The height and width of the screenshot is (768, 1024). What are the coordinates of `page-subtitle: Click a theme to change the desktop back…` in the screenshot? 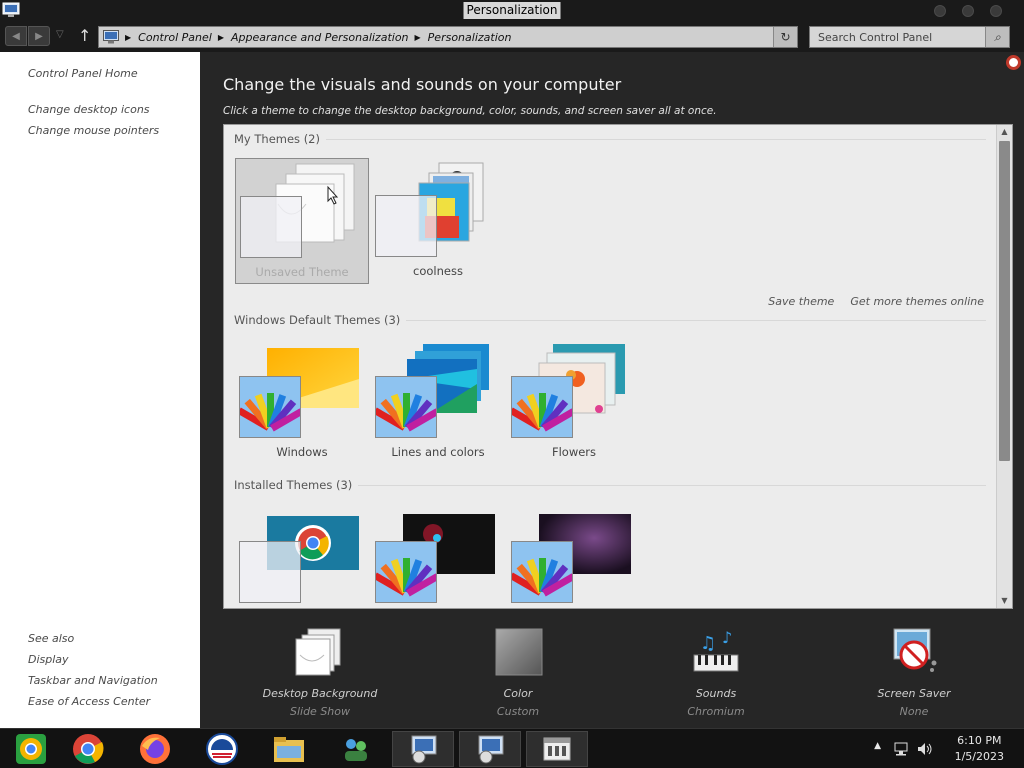 It's located at (470, 111).